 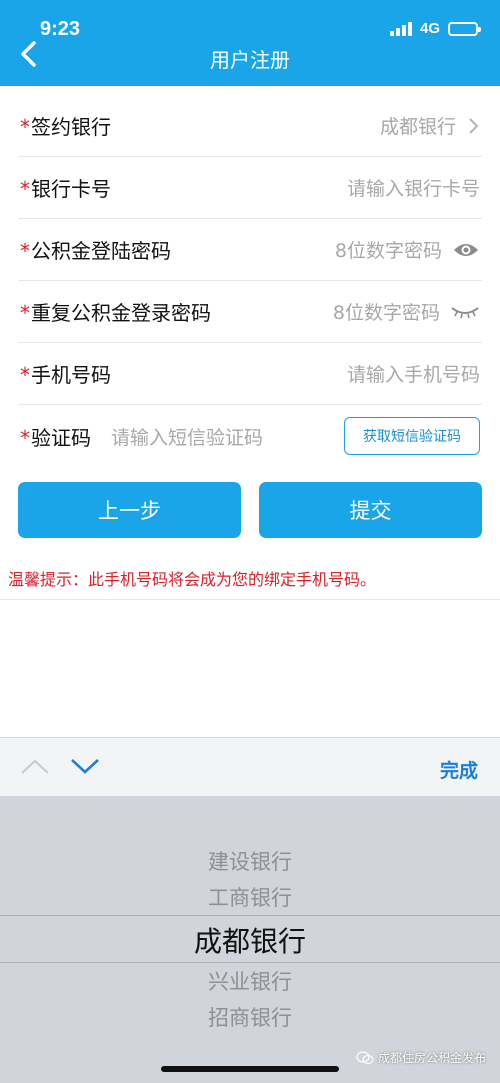 I want to click on tip-text: 温馨提示：此手机号码将会成为您的绑定手机号码。, so click(x=192, y=579).